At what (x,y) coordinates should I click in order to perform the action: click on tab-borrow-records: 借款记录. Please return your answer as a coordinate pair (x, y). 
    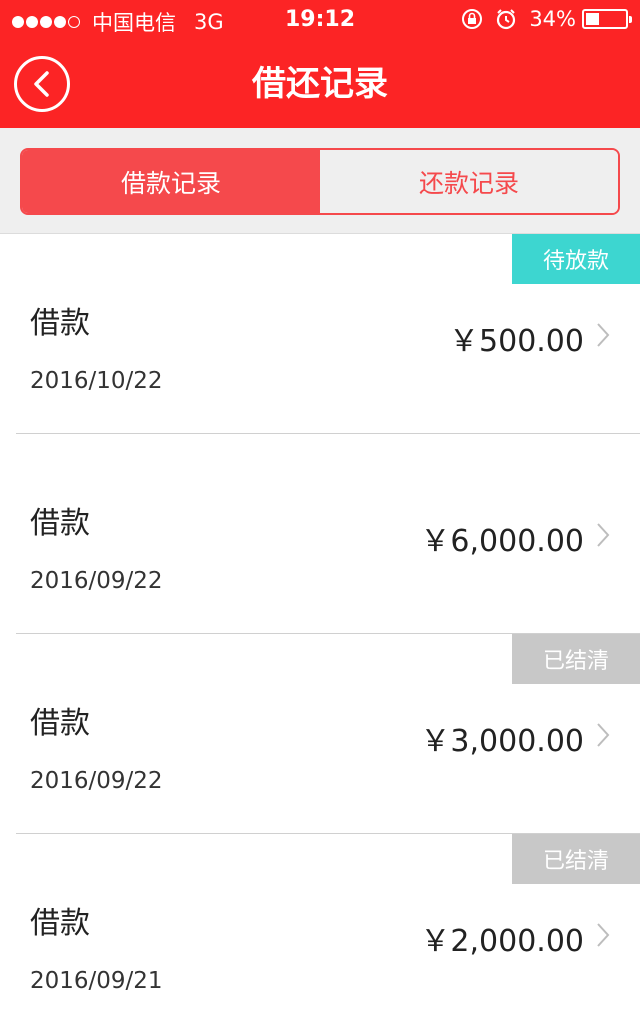
    Looking at the image, I should click on (171, 181).